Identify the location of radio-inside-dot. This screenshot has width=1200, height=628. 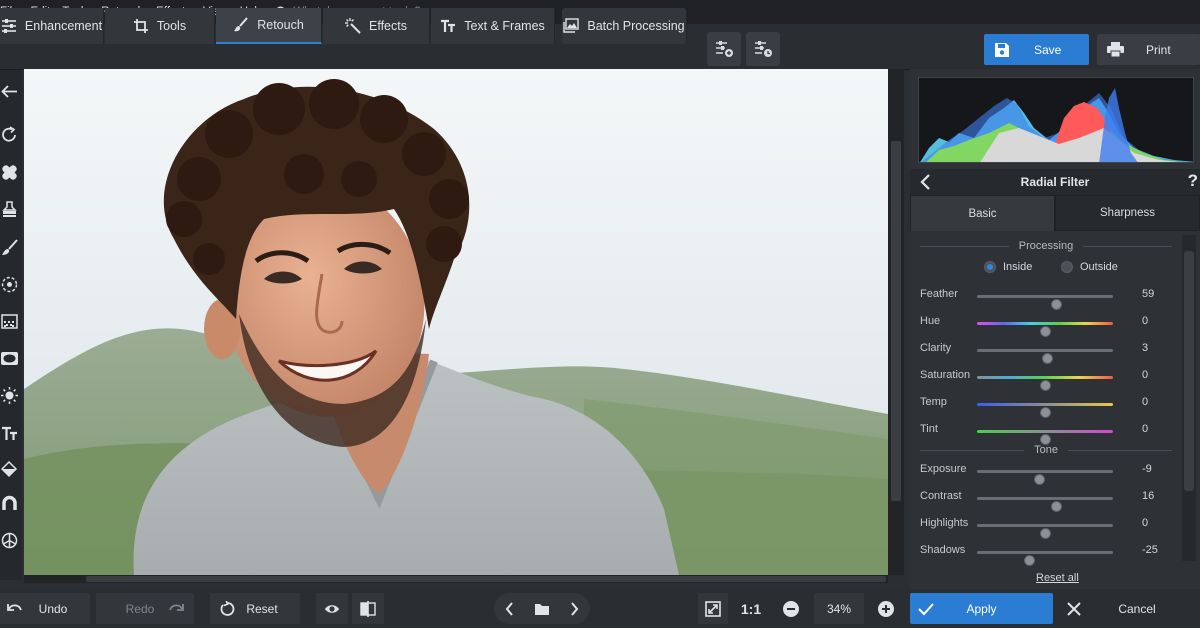
(990, 267).